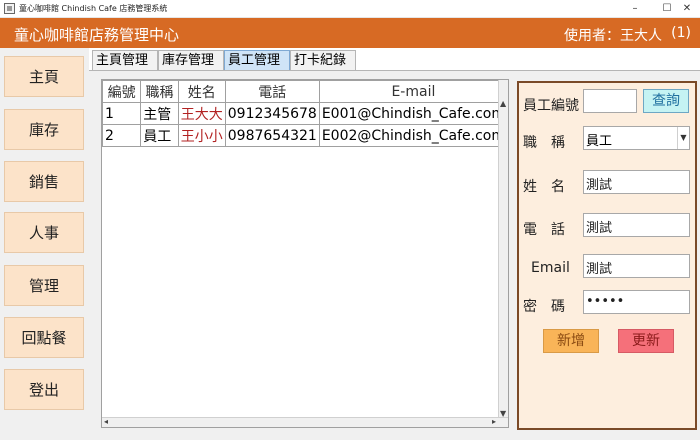 The height and width of the screenshot is (440, 700). Describe the element at coordinates (44, 232) in the screenshot. I see `nav-personnel-button: 人事` at that location.